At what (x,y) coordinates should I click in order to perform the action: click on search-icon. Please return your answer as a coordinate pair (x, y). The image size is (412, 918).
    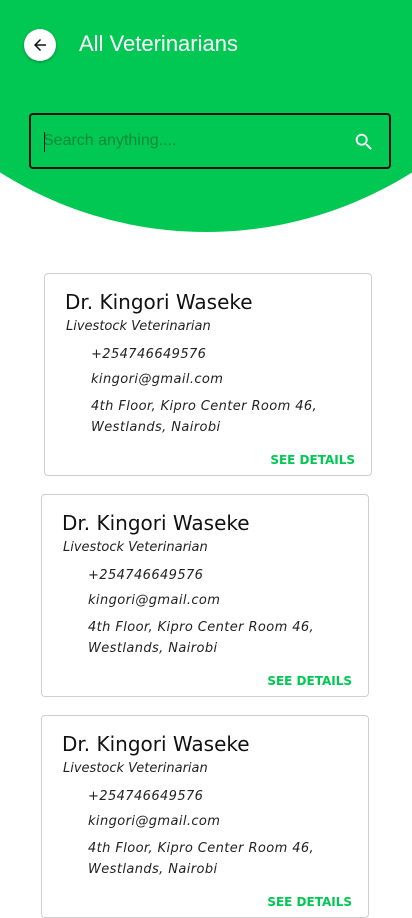
    Looking at the image, I should click on (364, 142).